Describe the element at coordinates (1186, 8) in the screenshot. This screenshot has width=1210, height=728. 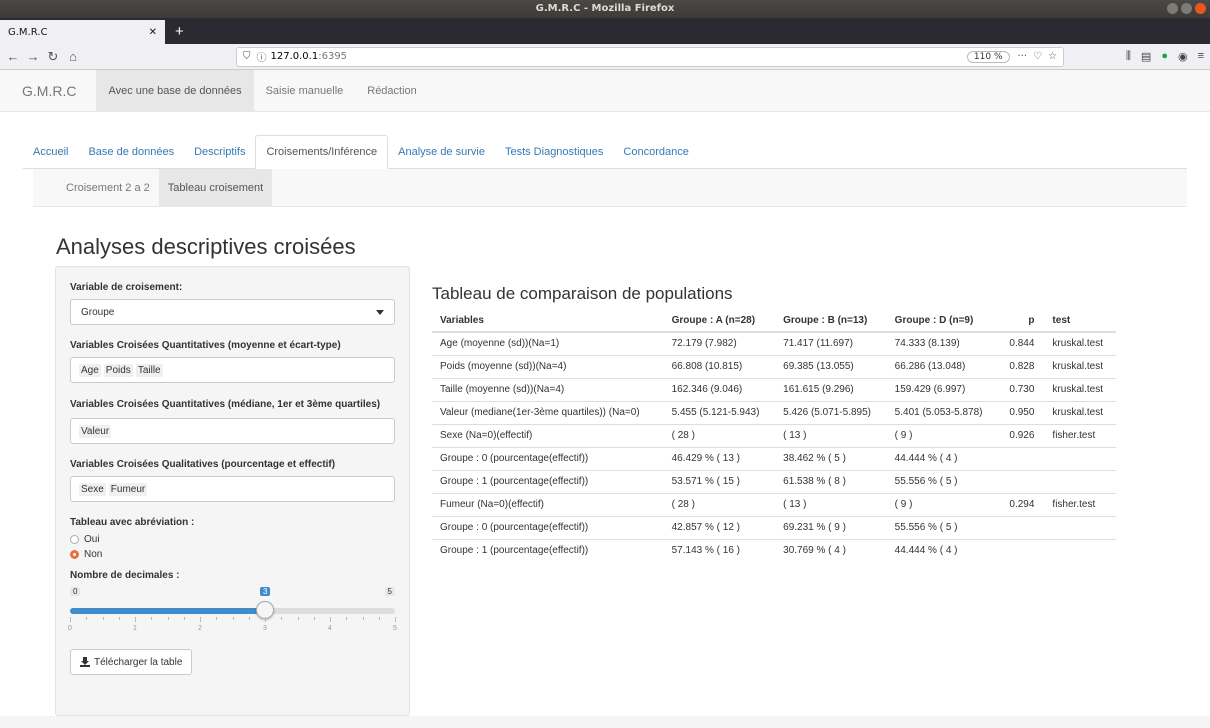
I see `maximize-icon` at that location.